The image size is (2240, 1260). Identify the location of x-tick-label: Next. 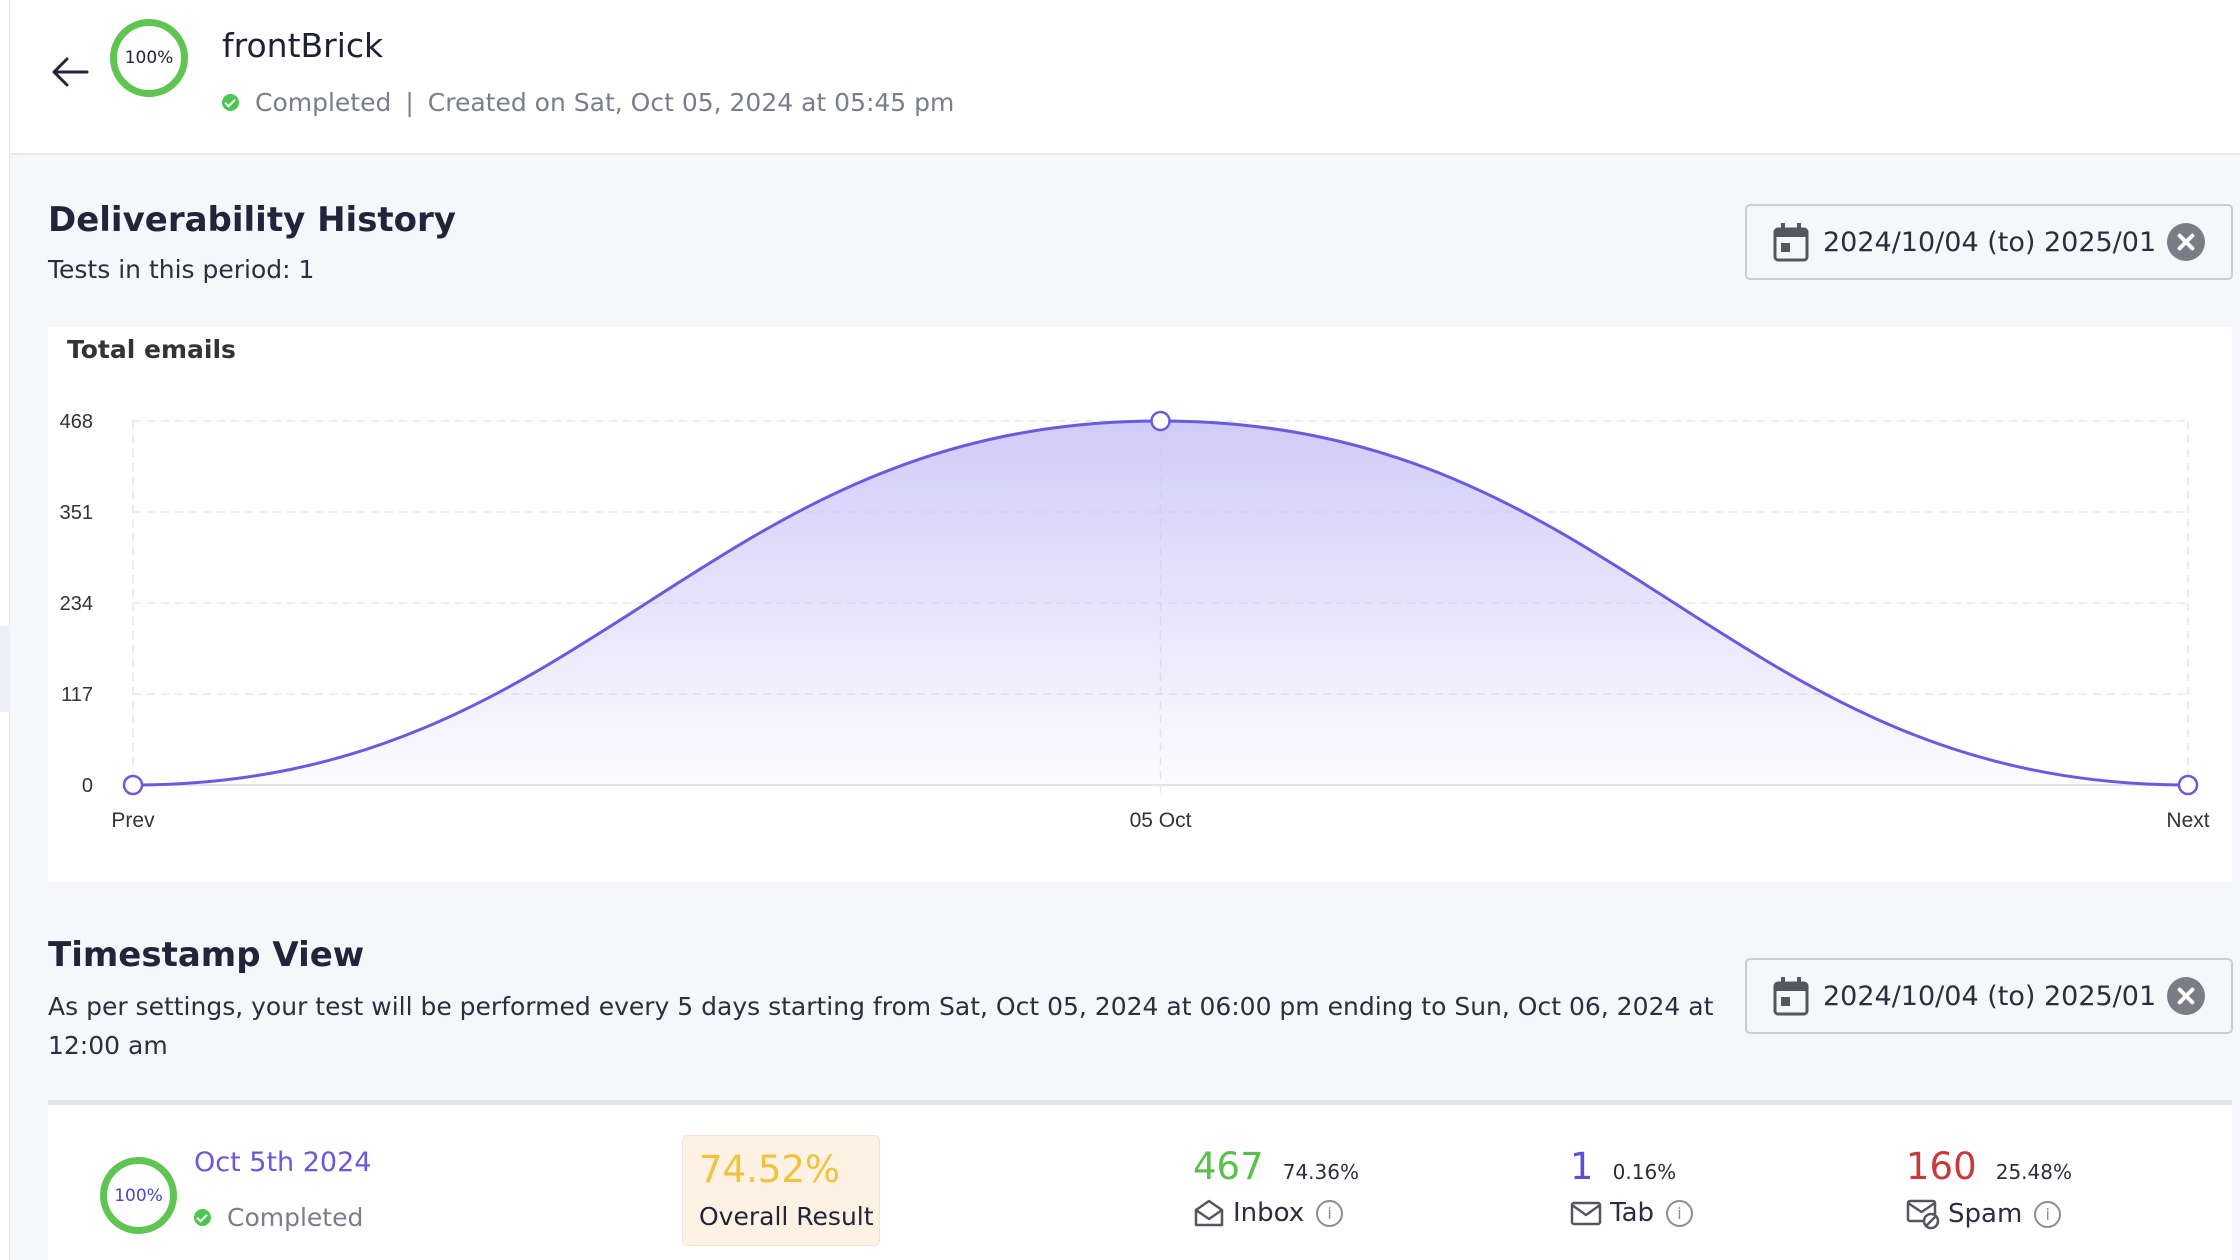
(2187, 820).